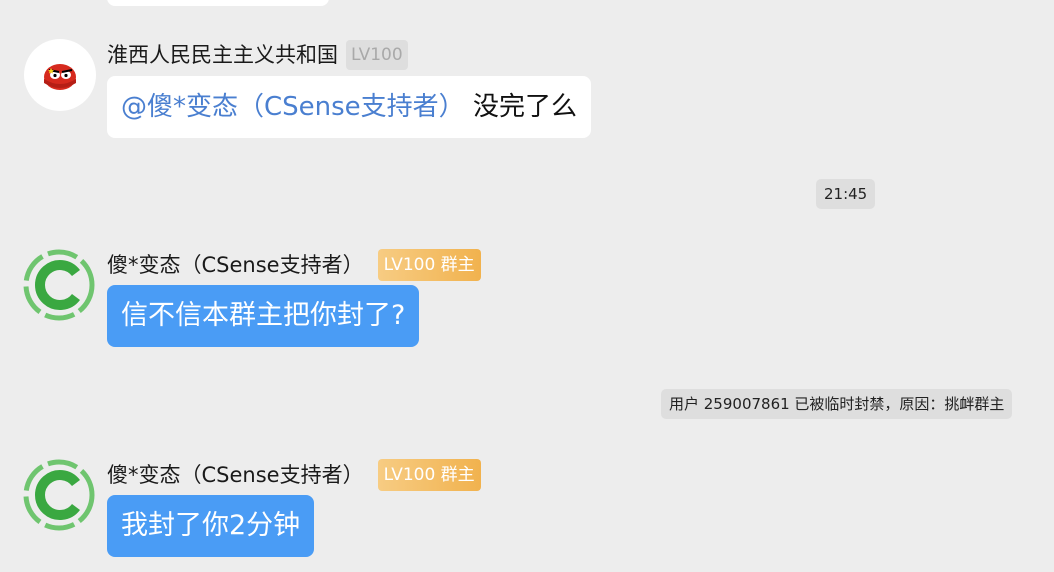 The image size is (1054, 572). What do you see at coordinates (520, 107) in the screenshot?
I see `message-text: 没完了么` at bounding box center [520, 107].